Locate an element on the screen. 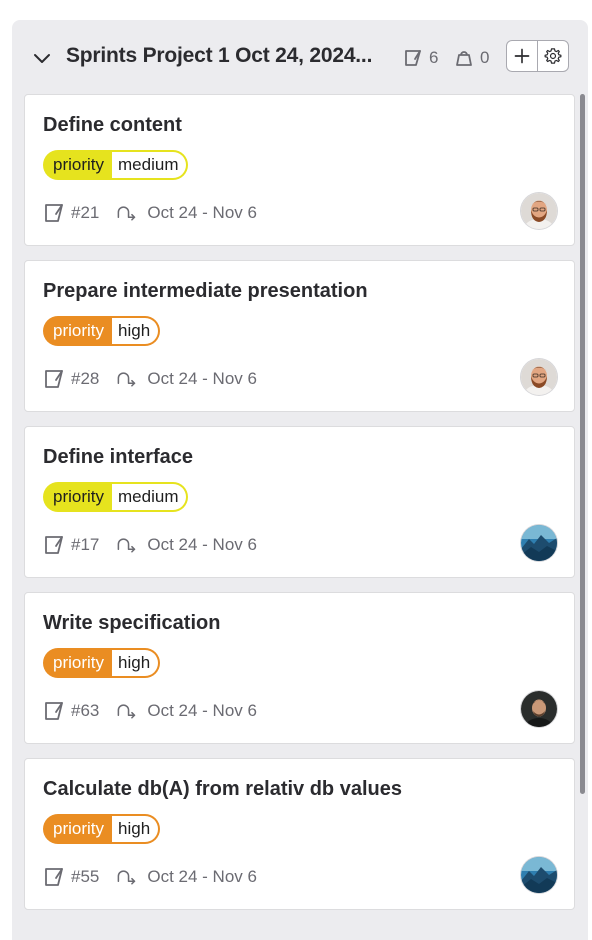 The height and width of the screenshot is (940, 592). plus-icon is located at coordinates (522, 56).